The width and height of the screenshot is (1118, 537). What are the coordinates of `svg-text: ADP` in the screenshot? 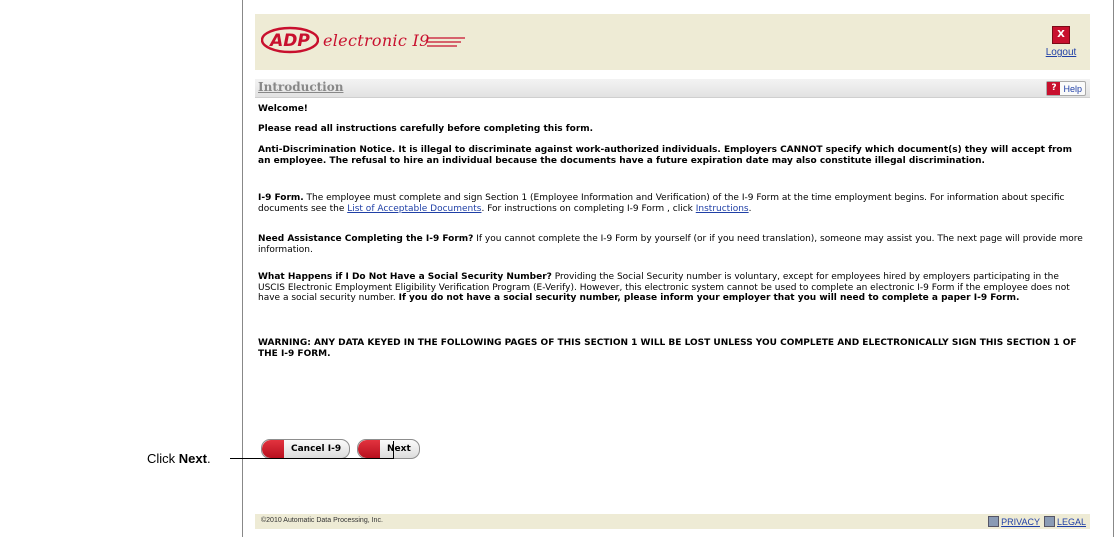 It's located at (289, 41).